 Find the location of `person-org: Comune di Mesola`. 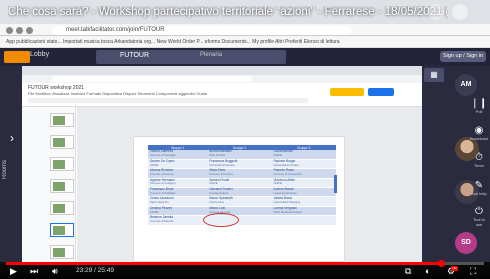

person-org: Comune di Mesola is located at coordinates (162, 221).